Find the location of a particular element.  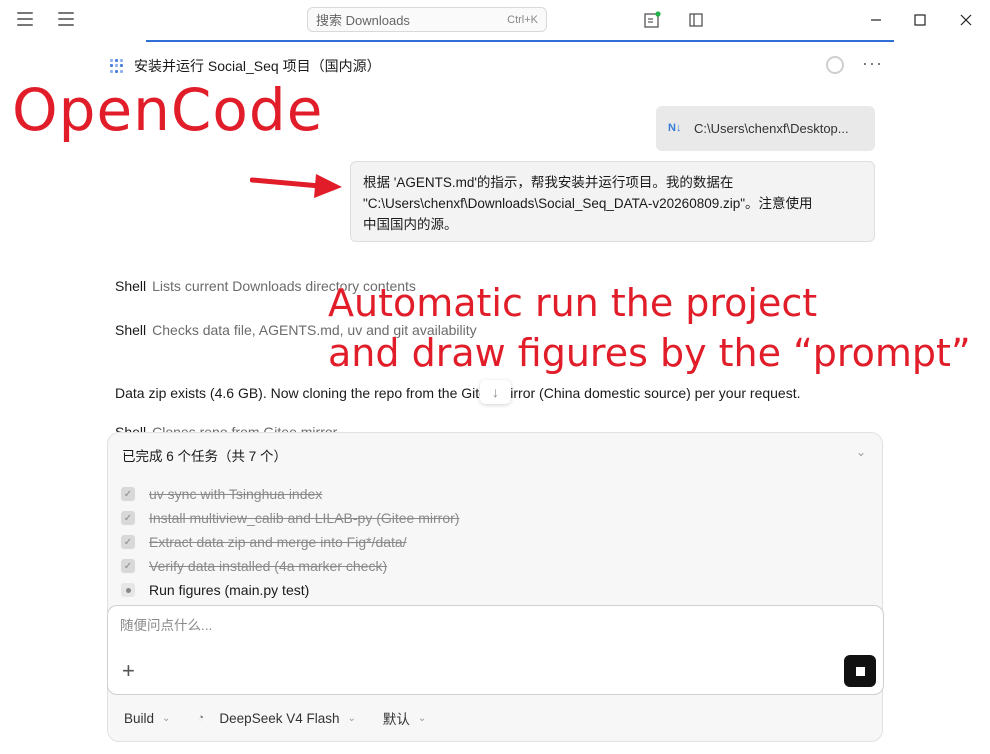

loading-spinner-icon is located at coordinates (835, 65).